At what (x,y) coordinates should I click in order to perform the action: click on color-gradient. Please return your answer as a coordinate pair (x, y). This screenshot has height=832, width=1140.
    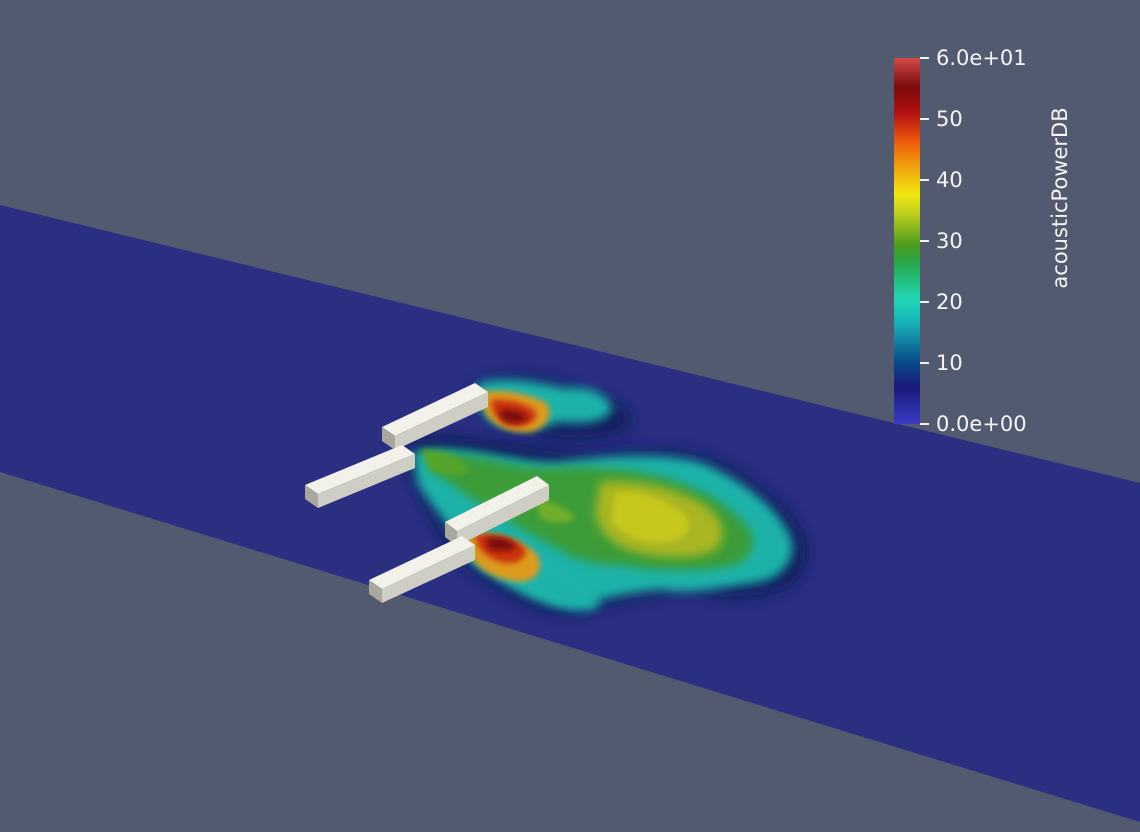
    Looking at the image, I should click on (907, 241).